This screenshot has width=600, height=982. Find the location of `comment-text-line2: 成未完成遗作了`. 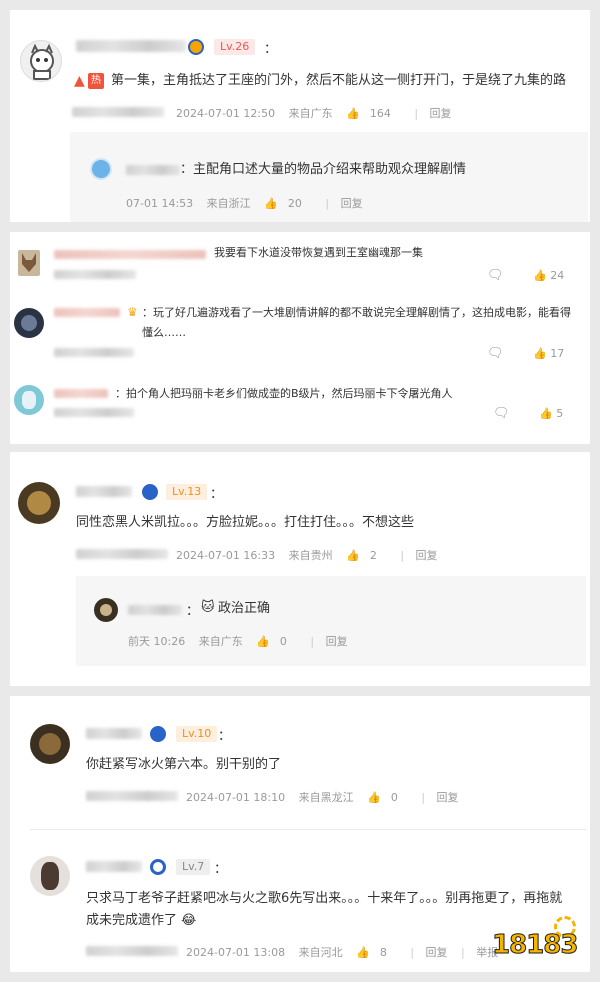

comment-text-line2: 成未完成遗作了 is located at coordinates (132, 920).